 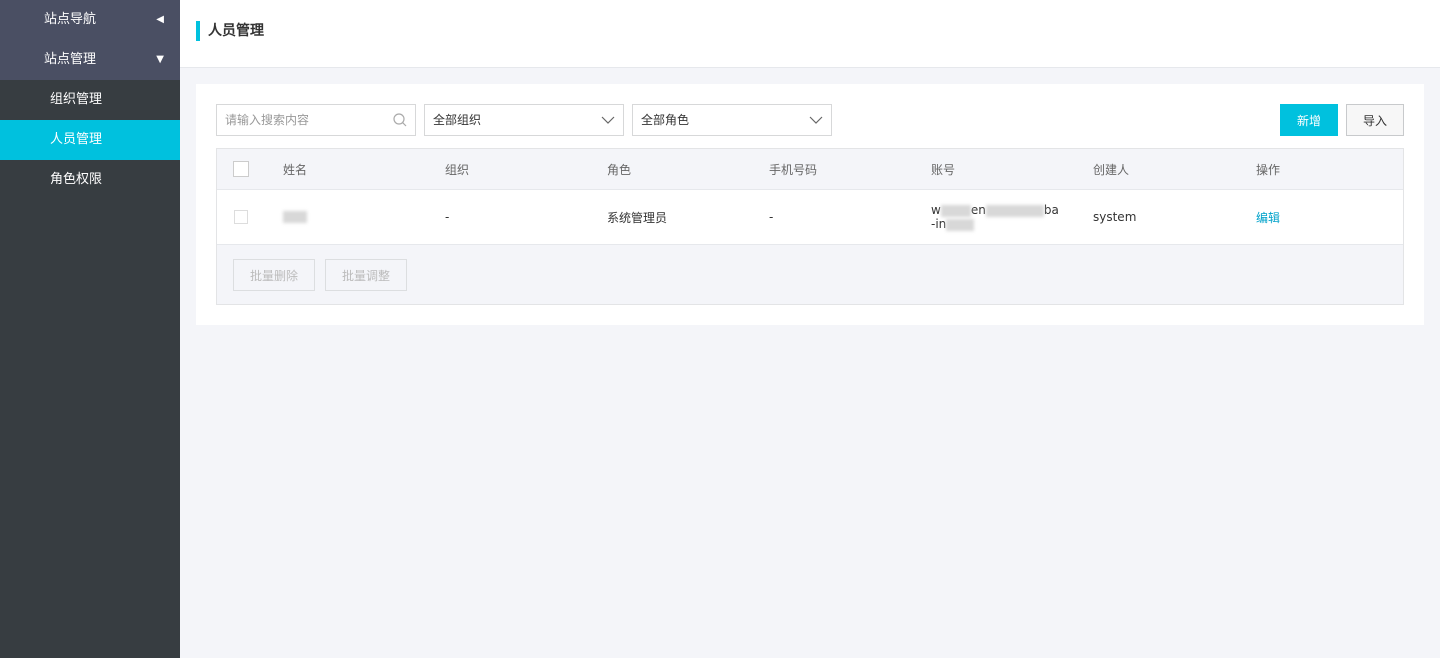 What do you see at coordinates (943, 169) in the screenshot?
I see `column-header-account: 账号` at bounding box center [943, 169].